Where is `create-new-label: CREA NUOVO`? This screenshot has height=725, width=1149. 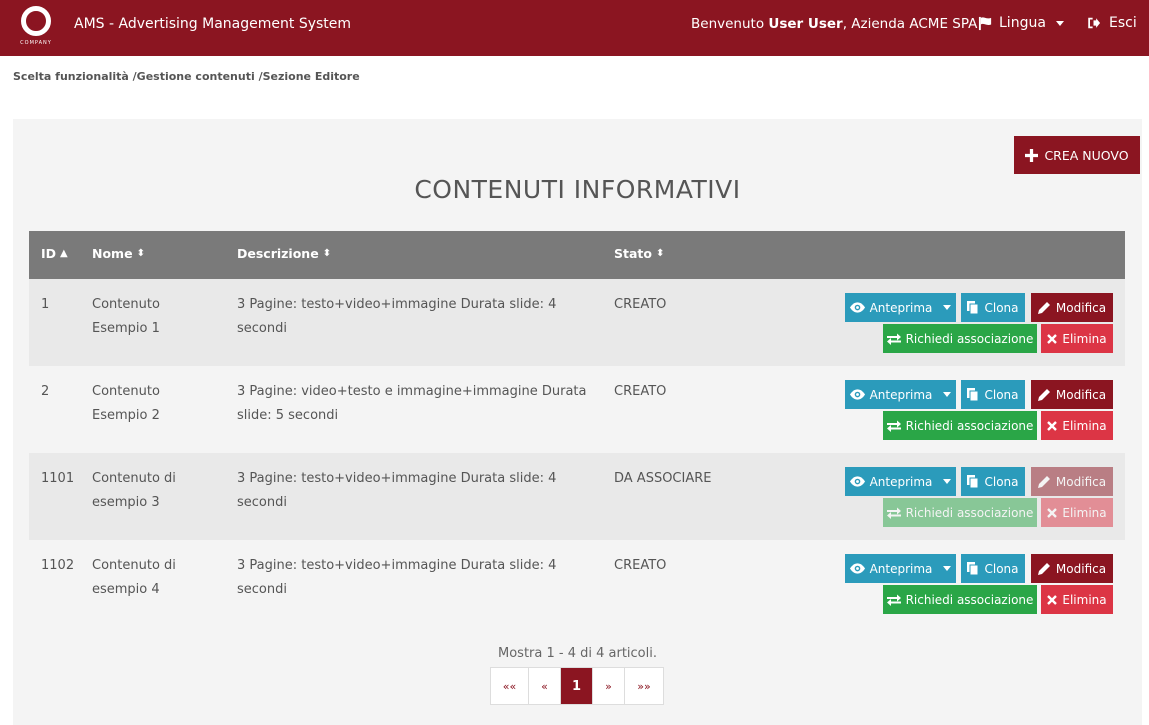
create-new-label: CREA NUOVO is located at coordinates (1086, 155).